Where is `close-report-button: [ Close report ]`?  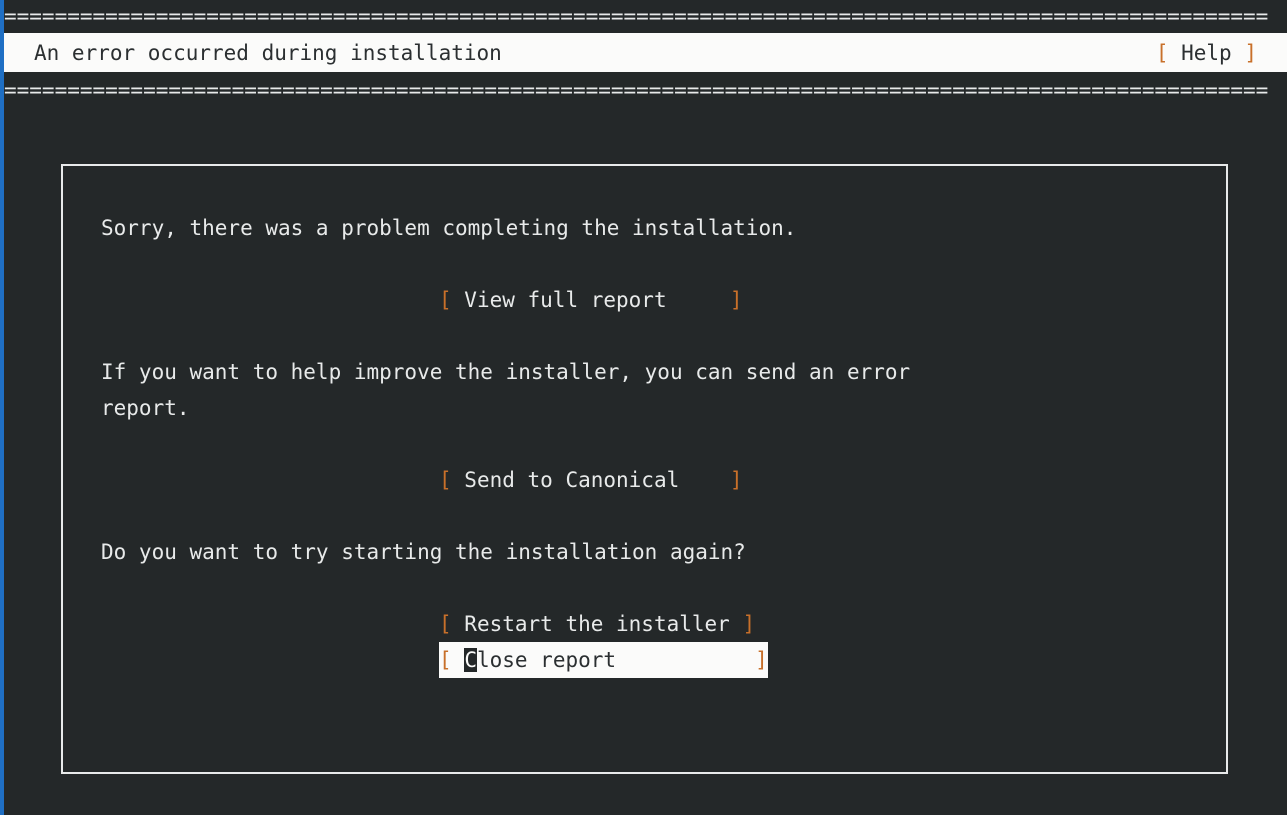
close-report-button: [ Close report ] is located at coordinates (603, 660).